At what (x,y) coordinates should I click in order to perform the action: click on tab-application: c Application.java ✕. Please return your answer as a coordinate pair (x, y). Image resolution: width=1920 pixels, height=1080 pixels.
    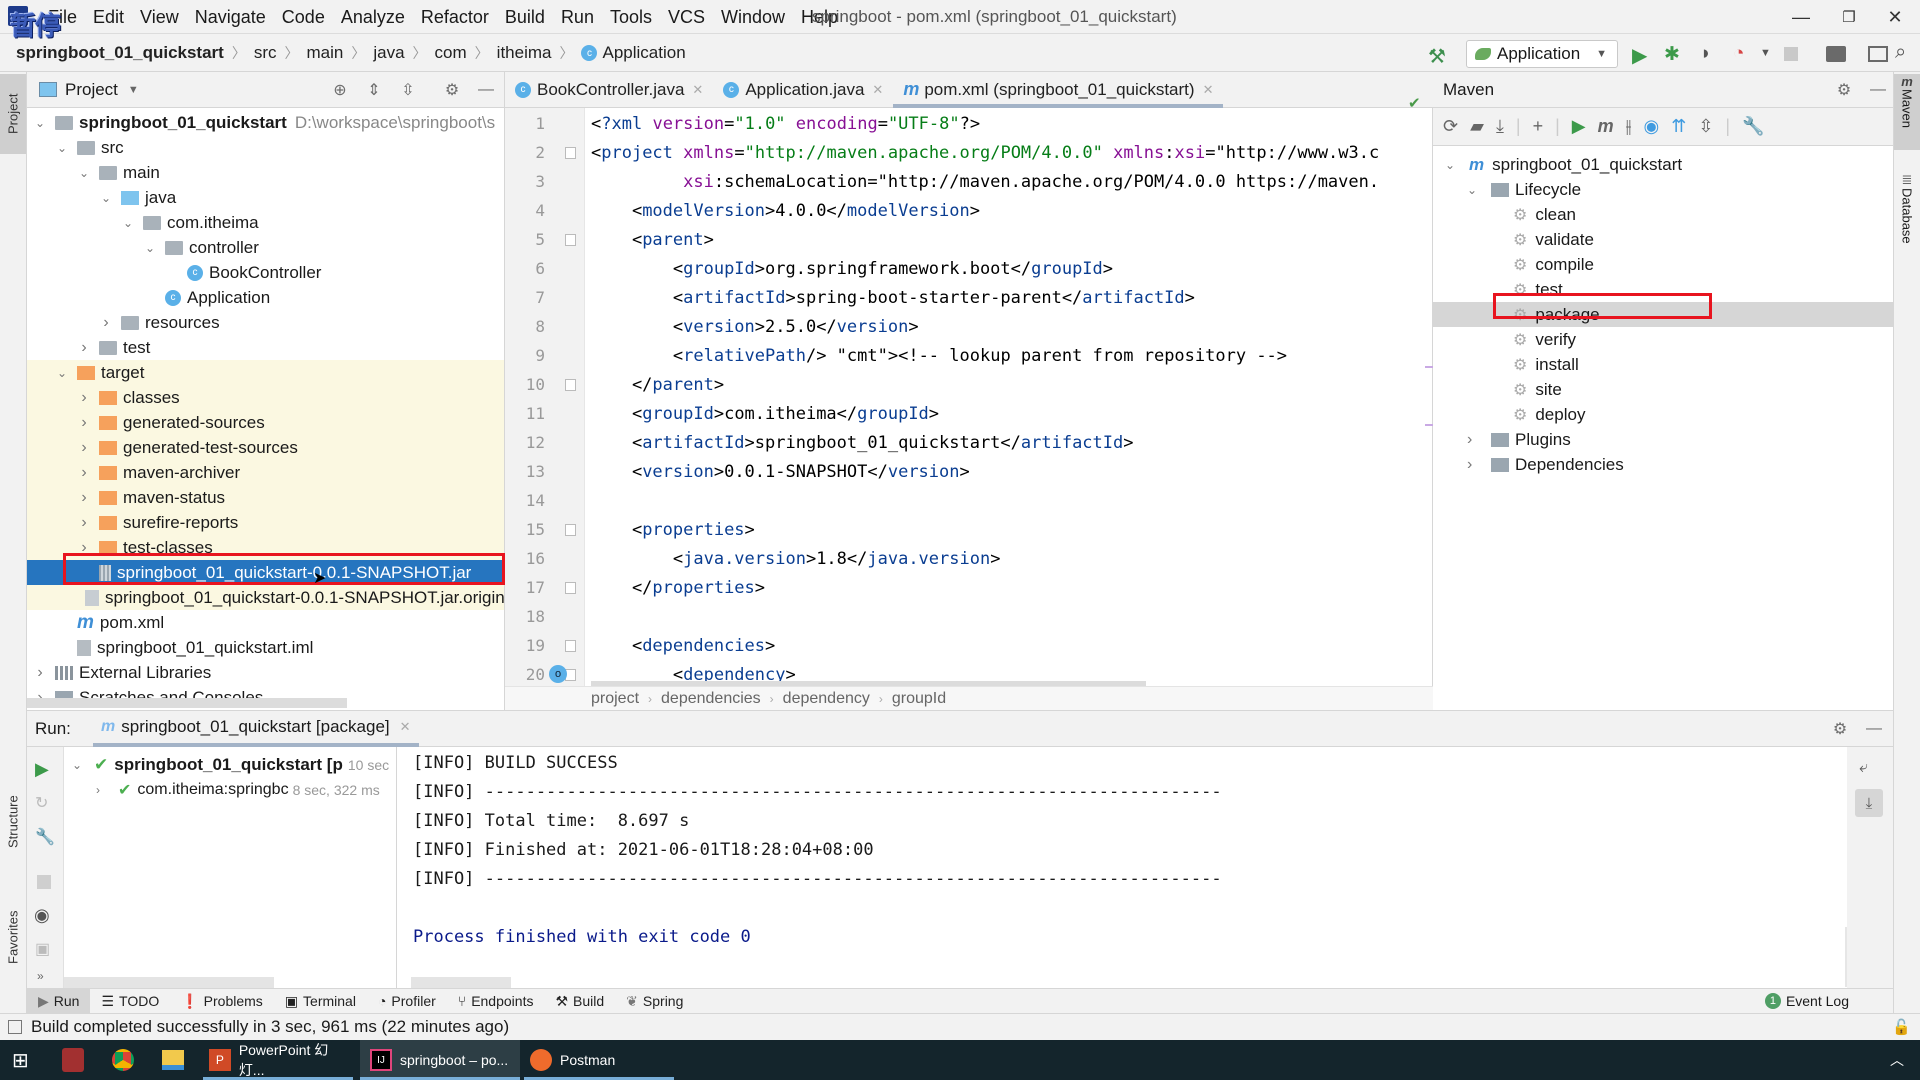
    Looking at the image, I should click on (803, 90).